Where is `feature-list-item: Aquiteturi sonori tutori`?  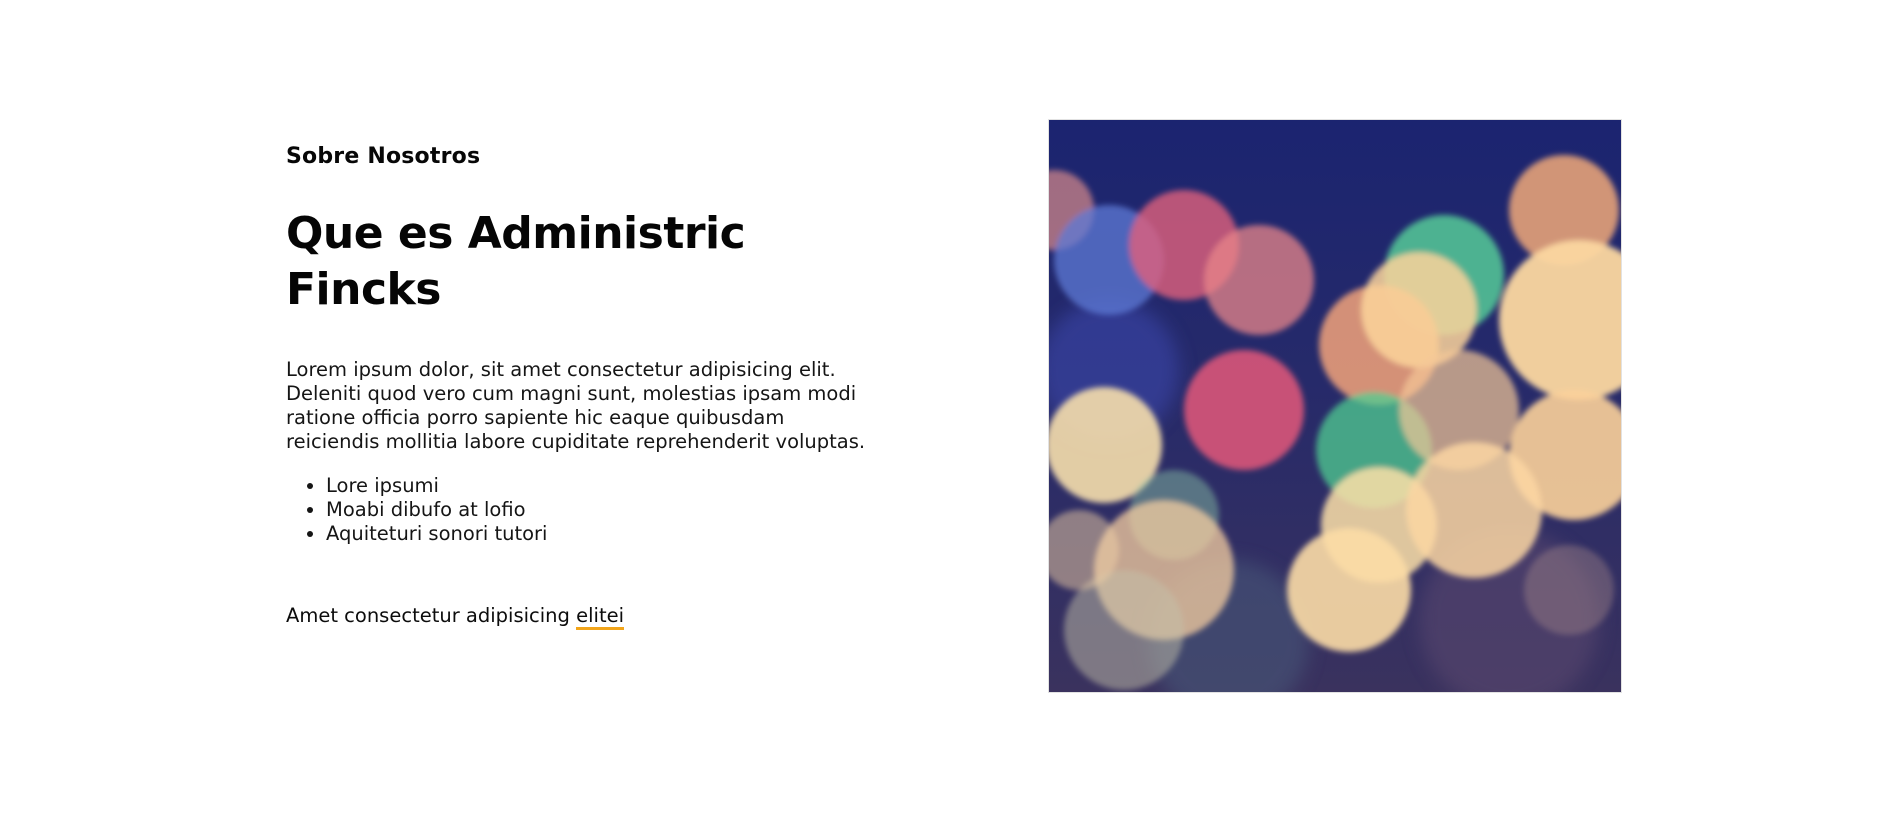
feature-list-item: Aquiteturi sonori tutori is located at coordinates (606, 534).